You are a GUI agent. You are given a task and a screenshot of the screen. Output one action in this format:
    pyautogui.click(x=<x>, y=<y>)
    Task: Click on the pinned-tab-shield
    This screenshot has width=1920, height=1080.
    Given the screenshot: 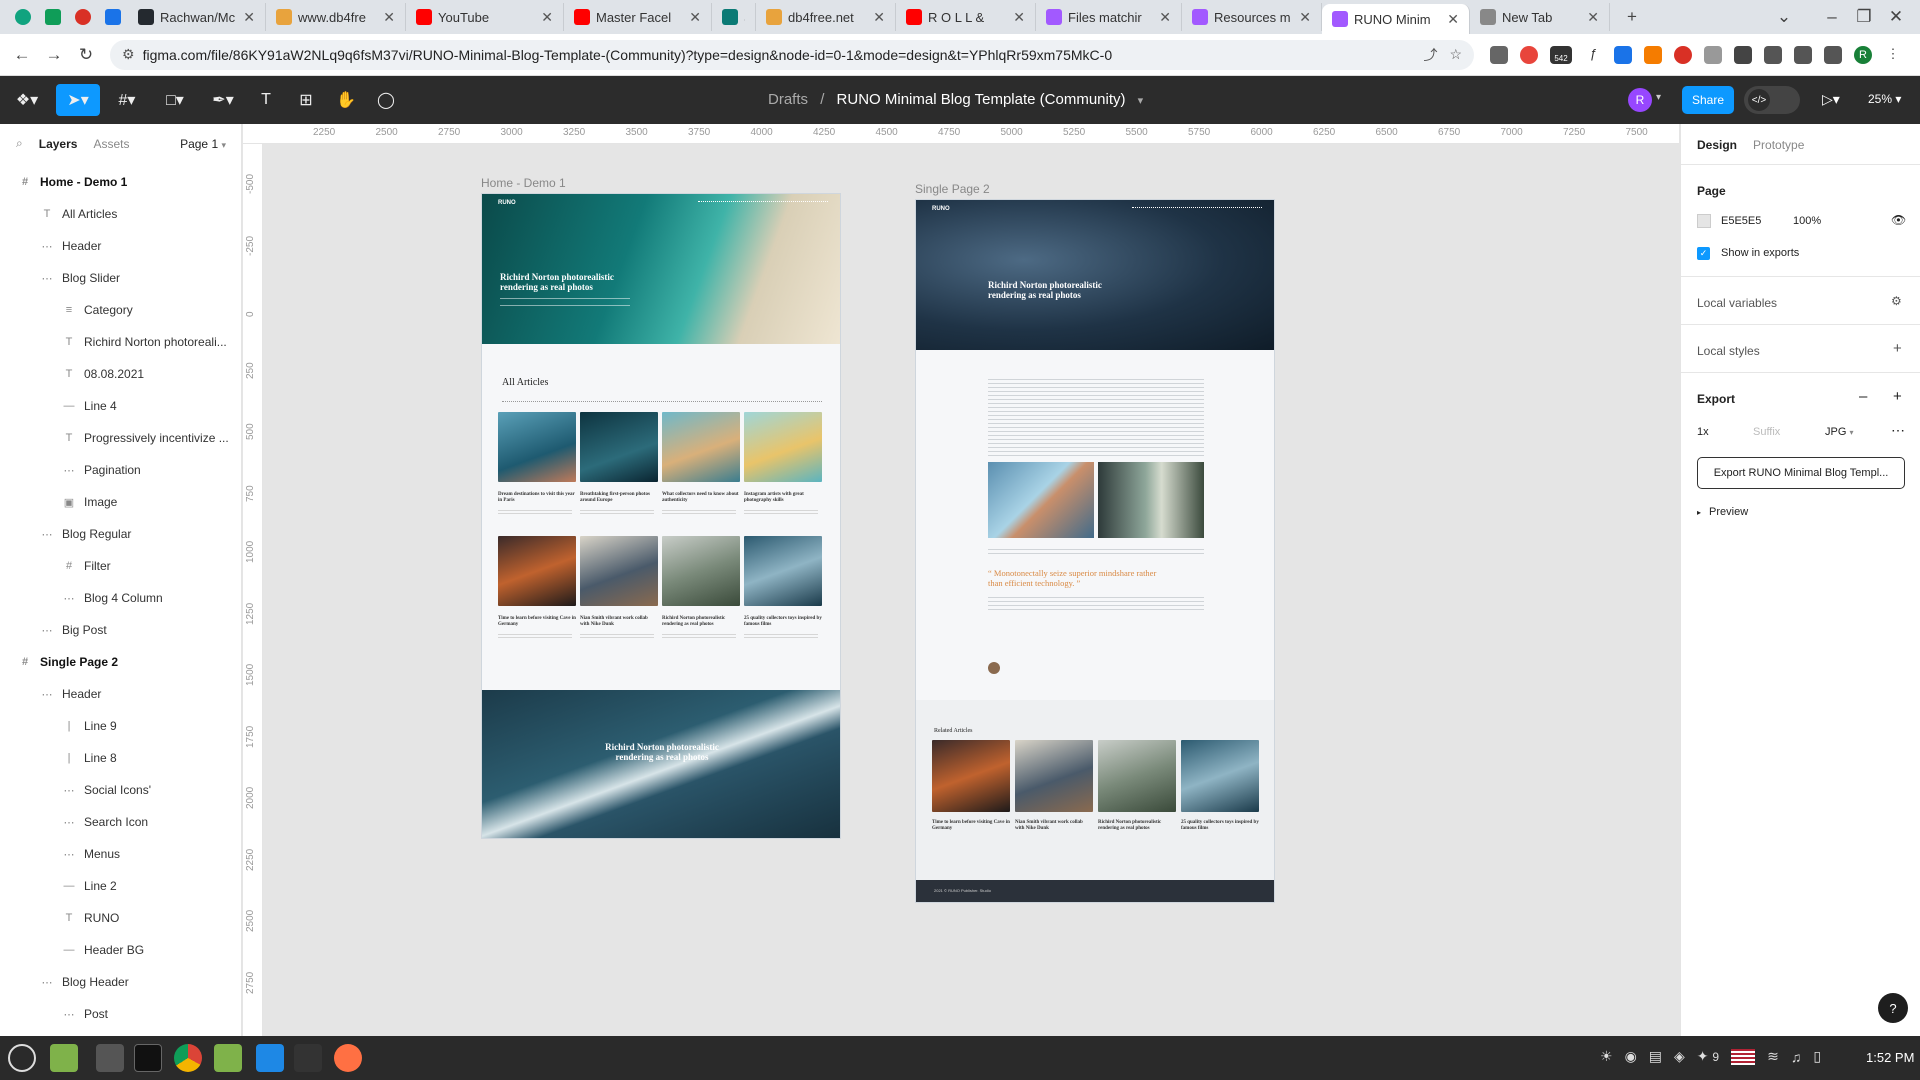 What is the action you would take?
    pyautogui.click(x=113, y=17)
    